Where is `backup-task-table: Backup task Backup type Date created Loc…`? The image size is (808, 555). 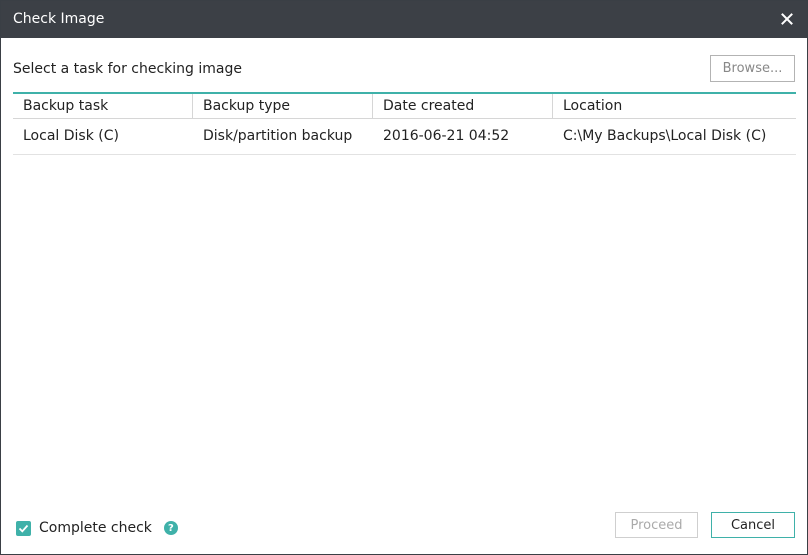 backup-task-table: Backup task Backup type Date created Loc… is located at coordinates (404, 123).